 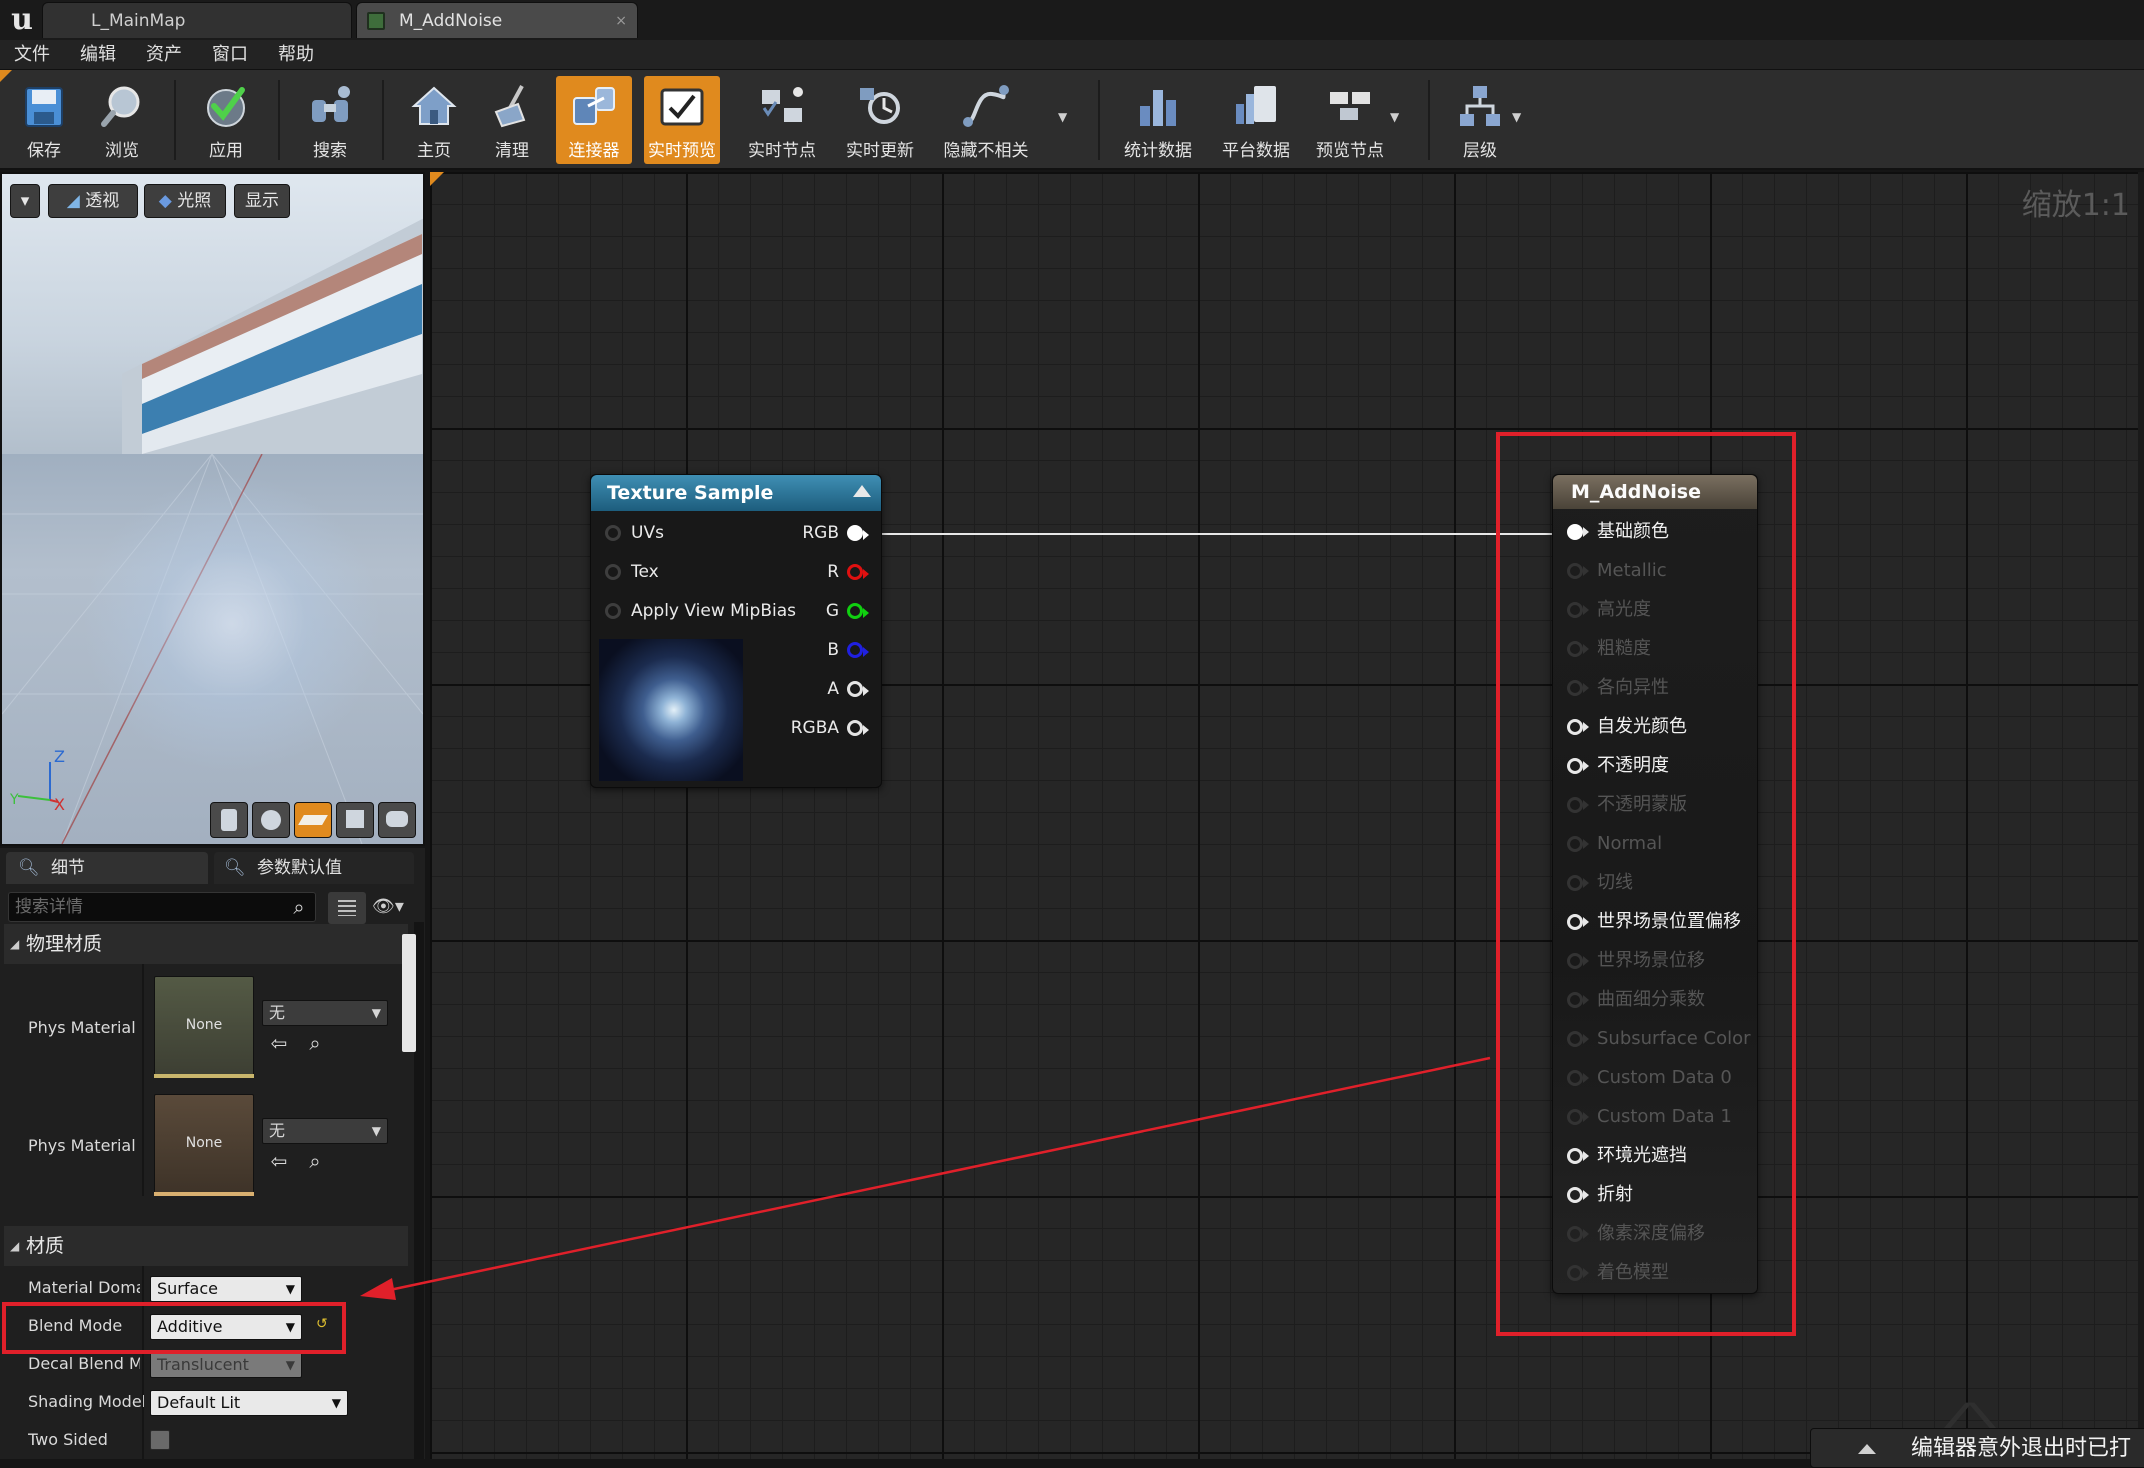 I want to click on preview-cylinder-button, so click(x=229, y=820).